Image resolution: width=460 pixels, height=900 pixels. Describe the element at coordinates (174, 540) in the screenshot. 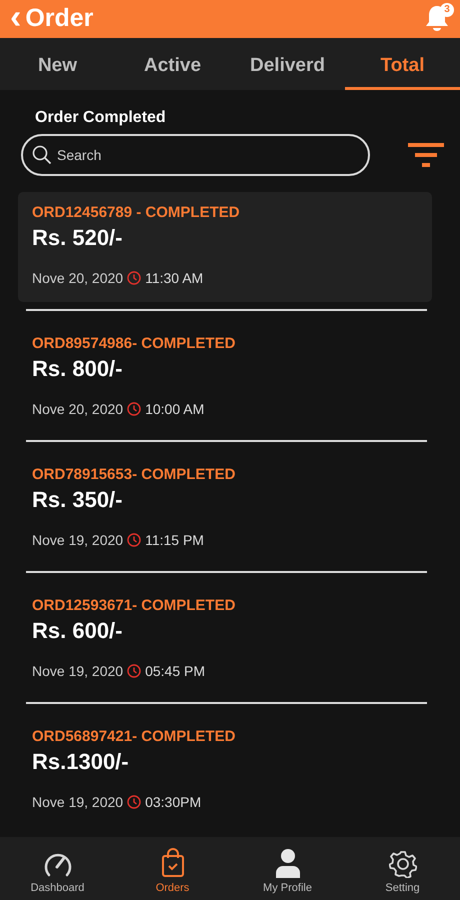

I see `order-time: 11:15 PM` at that location.